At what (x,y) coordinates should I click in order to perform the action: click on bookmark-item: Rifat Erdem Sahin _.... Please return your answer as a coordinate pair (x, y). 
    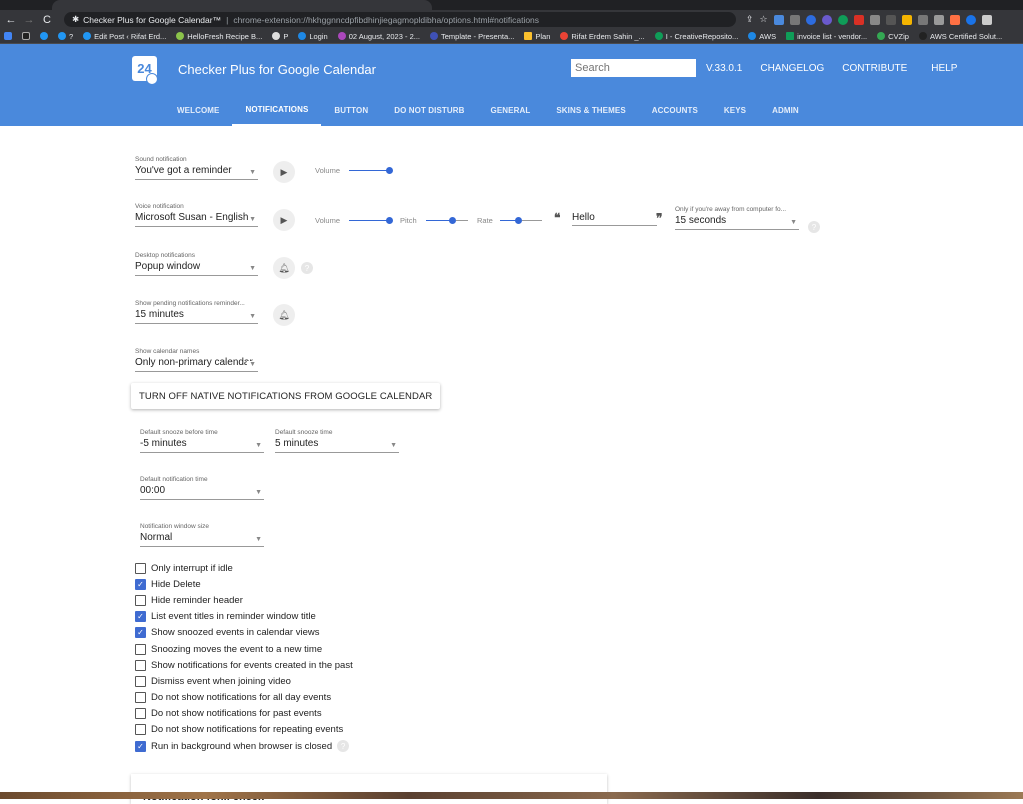
    Looking at the image, I should click on (602, 36).